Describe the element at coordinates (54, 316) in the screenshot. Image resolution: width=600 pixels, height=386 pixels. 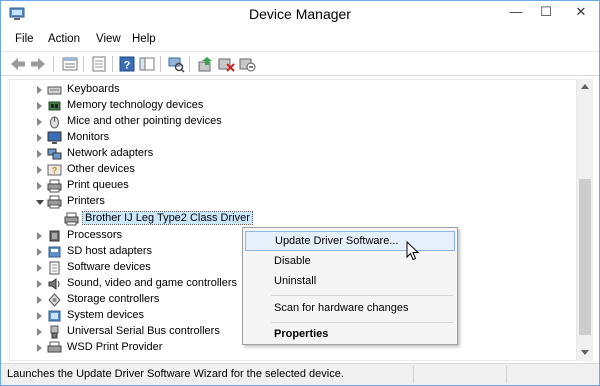
I see `system-icon` at that location.